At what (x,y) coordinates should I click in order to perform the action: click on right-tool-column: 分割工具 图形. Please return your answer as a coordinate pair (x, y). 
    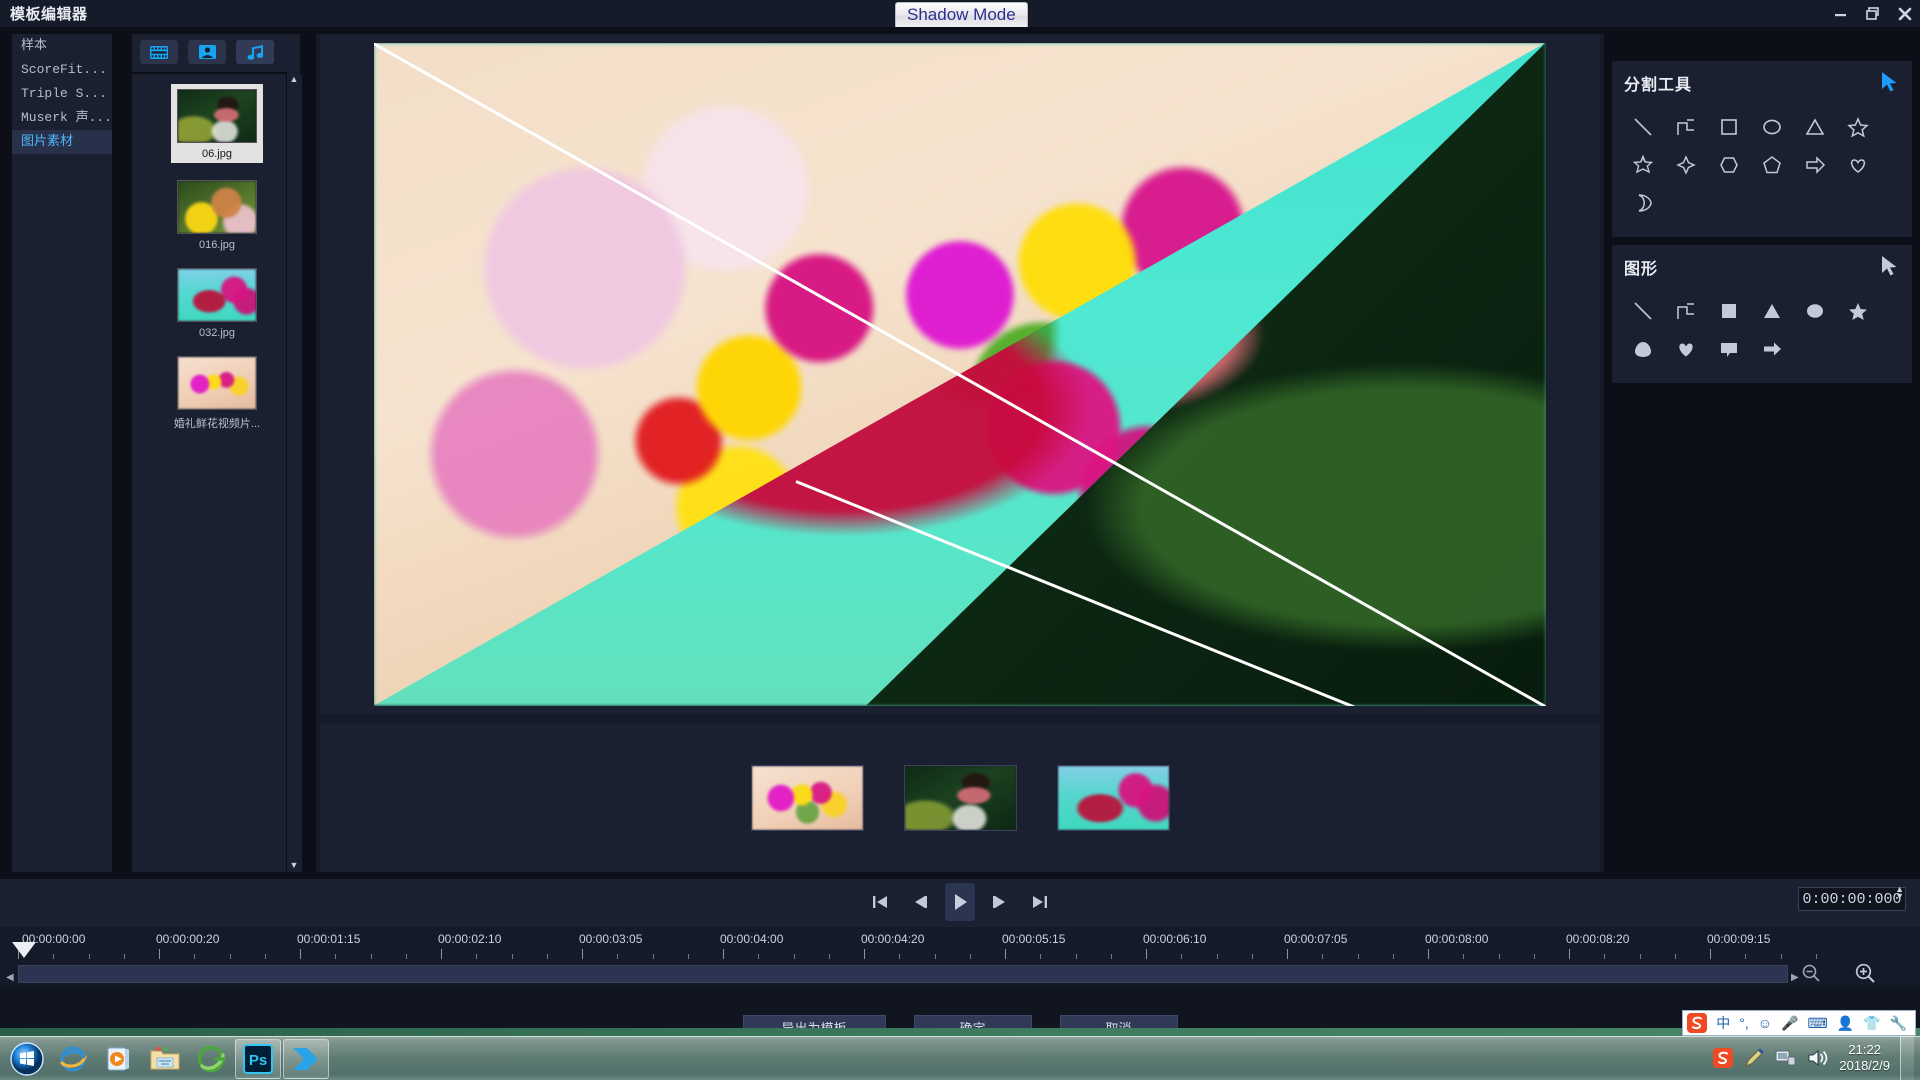
    Looking at the image, I should click on (1762, 226).